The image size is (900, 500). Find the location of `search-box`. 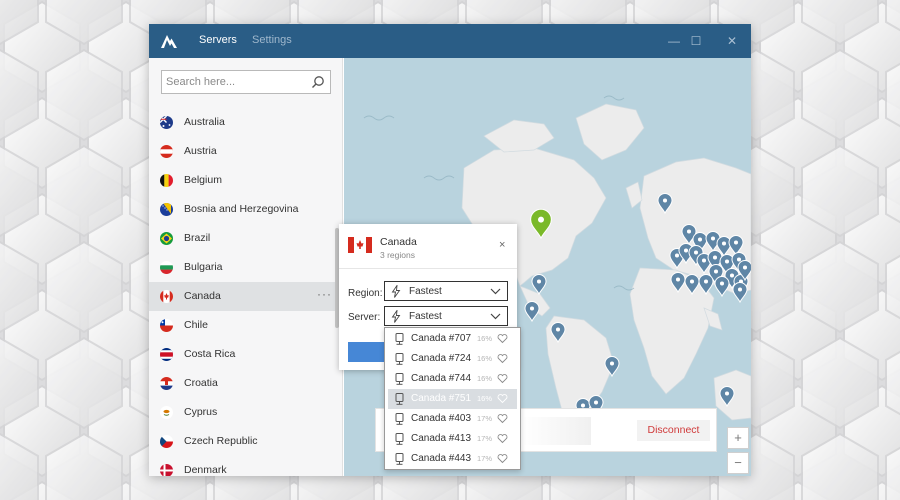

search-box is located at coordinates (246, 82).